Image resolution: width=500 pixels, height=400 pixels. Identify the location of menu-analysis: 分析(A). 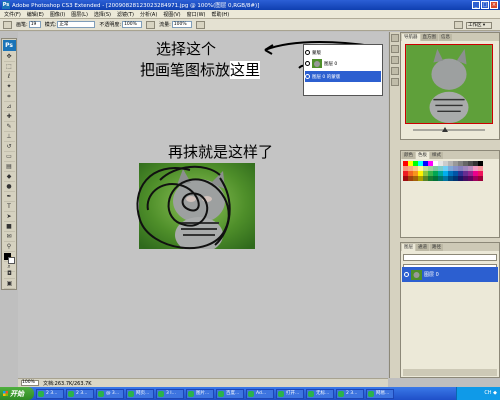
(148, 14).